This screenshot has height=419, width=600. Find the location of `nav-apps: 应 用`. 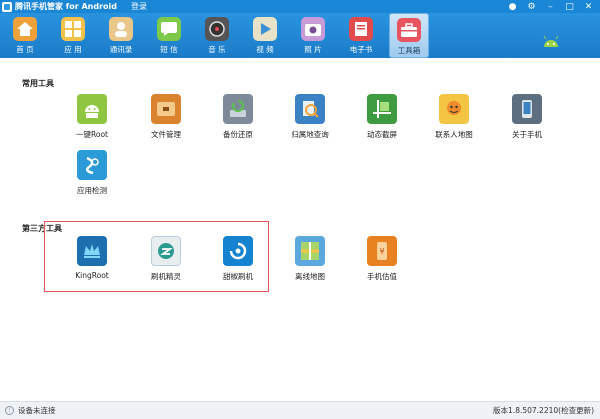

nav-apps: 应 用 is located at coordinates (73, 35).